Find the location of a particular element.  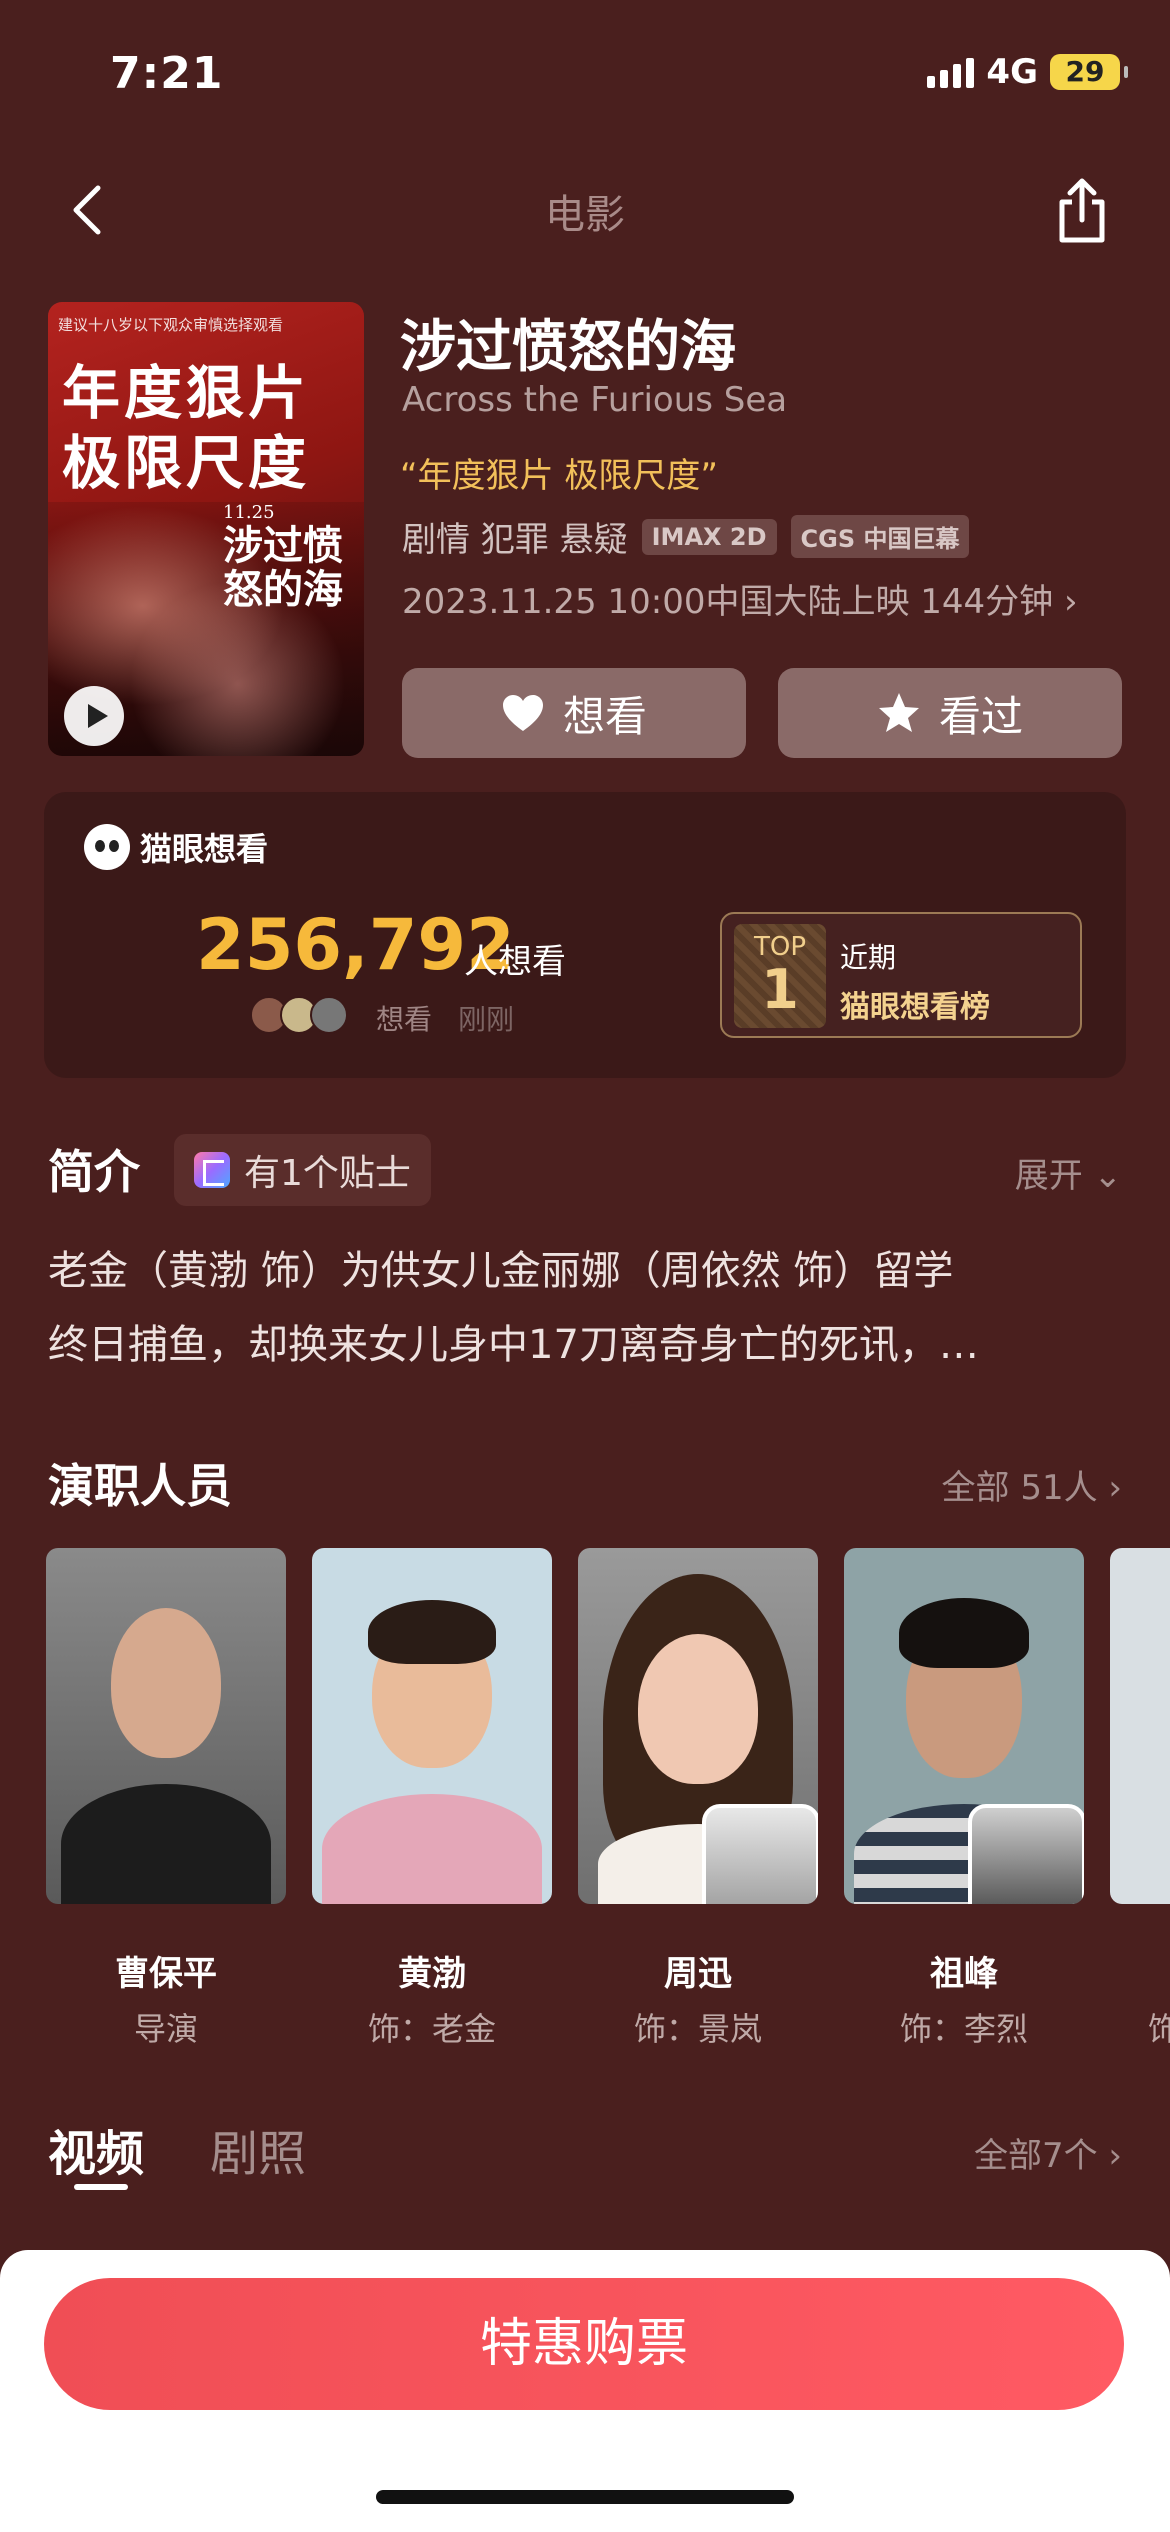

cast-role: 导演 is located at coordinates (165, 2029).